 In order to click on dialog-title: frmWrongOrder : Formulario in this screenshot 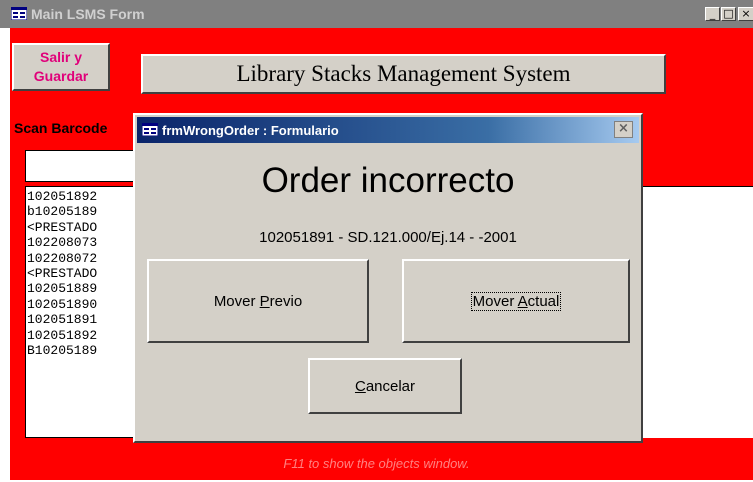, I will do `click(250, 130)`.